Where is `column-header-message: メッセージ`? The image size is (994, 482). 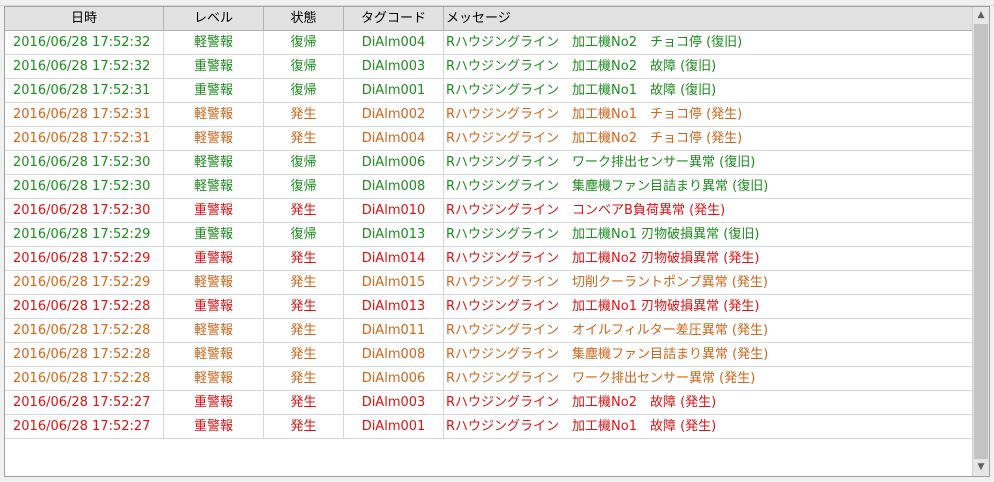
column-header-message: メッセージ is located at coordinates (708, 18).